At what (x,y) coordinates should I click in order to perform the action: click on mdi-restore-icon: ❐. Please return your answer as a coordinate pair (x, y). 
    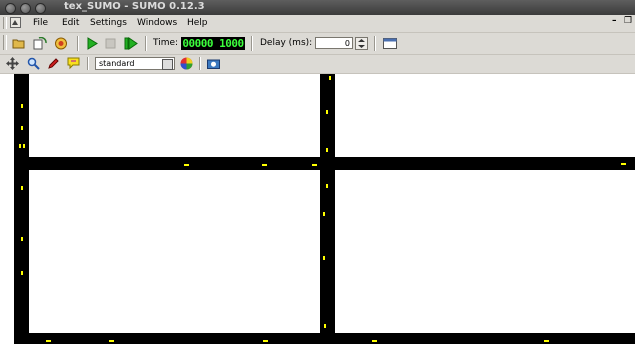
    Looking at the image, I should click on (628, 21).